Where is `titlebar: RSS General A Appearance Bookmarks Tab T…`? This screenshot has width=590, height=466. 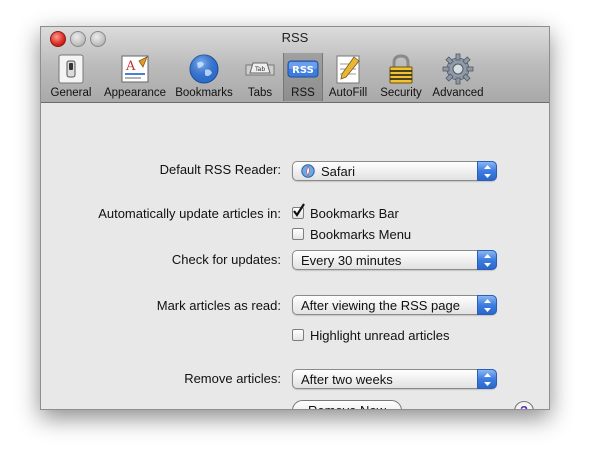
titlebar: RSS General A Appearance Bookmarks Tab T… is located at coordinates (295, 65).